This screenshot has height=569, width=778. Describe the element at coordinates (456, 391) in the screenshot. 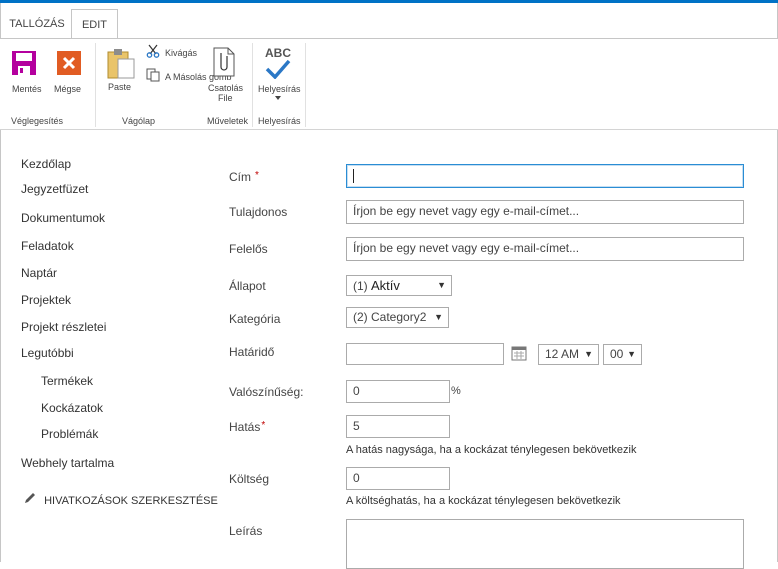

I see `percent-unit: %` at that location.